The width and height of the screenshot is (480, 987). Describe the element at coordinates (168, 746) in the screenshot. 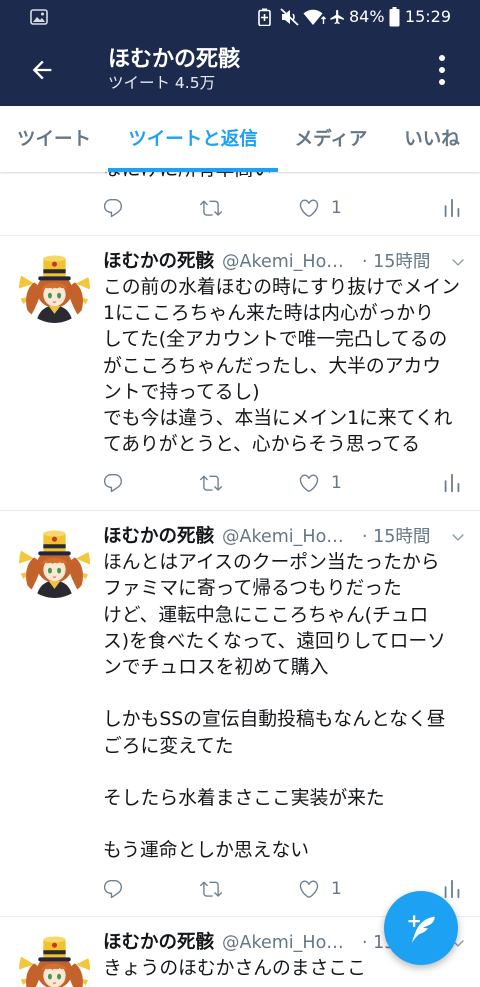

I see `tweet-text-line: ごろに変えてた` at that location.